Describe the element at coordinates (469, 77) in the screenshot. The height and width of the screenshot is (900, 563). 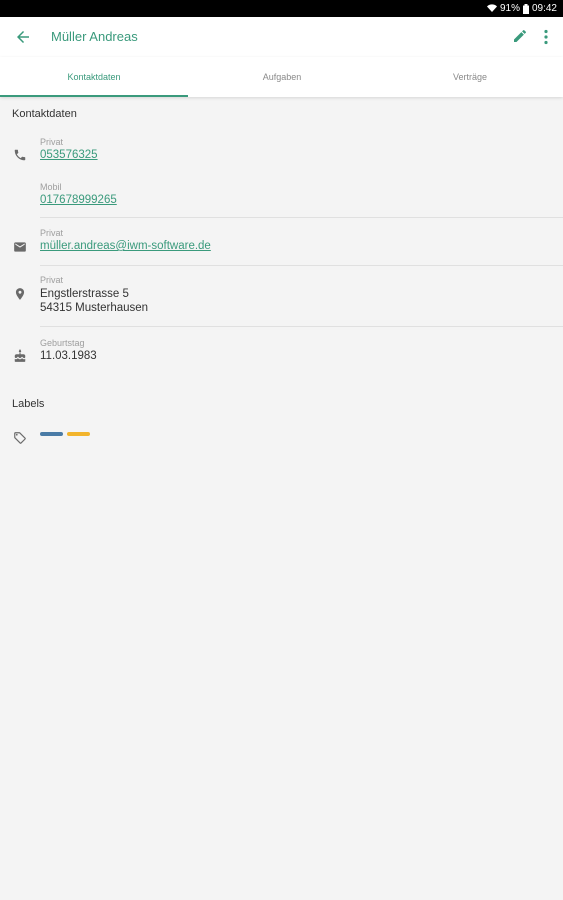
I see `tab-vertraege: Verträge` at that location.